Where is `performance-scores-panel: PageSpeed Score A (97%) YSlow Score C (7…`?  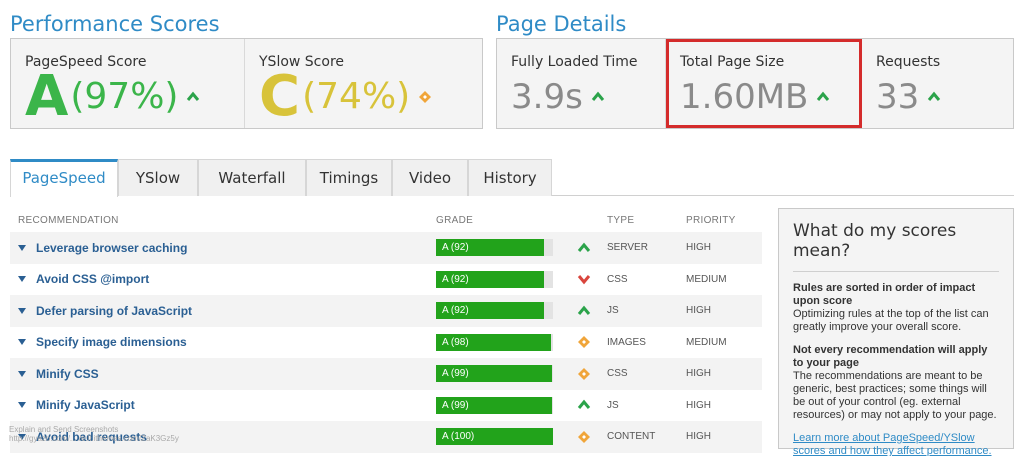 performance-scores-panel: PageSpeed Score A (97%) YSlow Score C (7… is located at coordinates (246, 83).